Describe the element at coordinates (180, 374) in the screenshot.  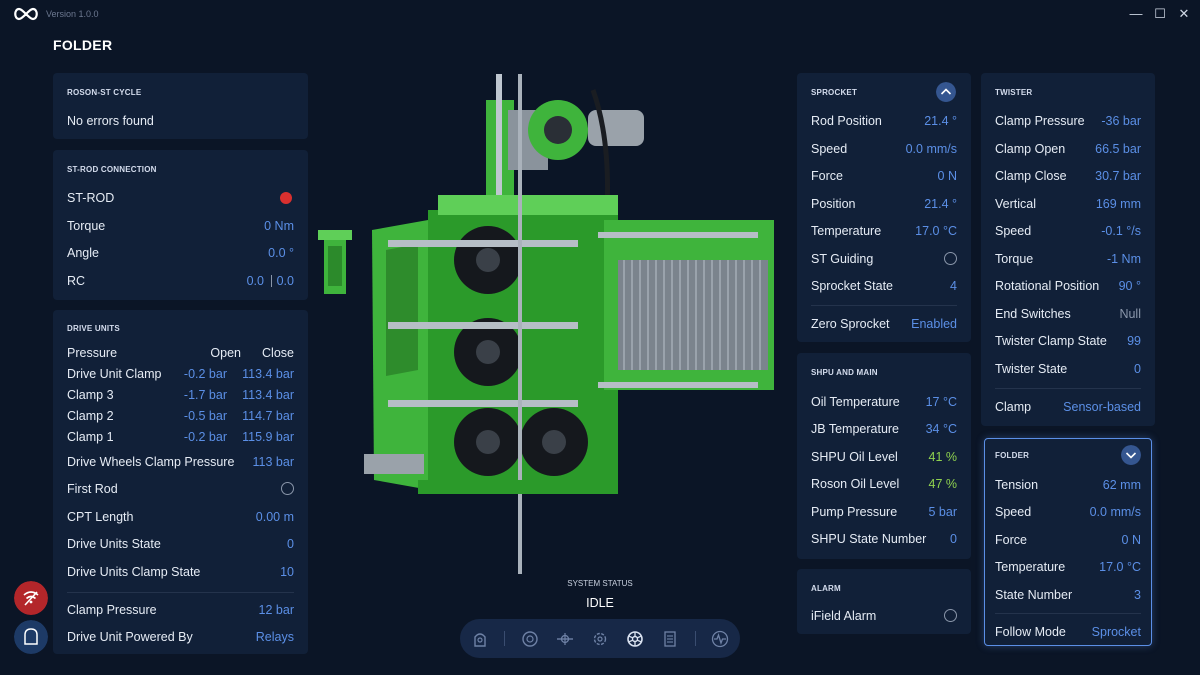
I see `table-row: Drive Unit Clamp -0.2 bar 113.4 bar` at that location.